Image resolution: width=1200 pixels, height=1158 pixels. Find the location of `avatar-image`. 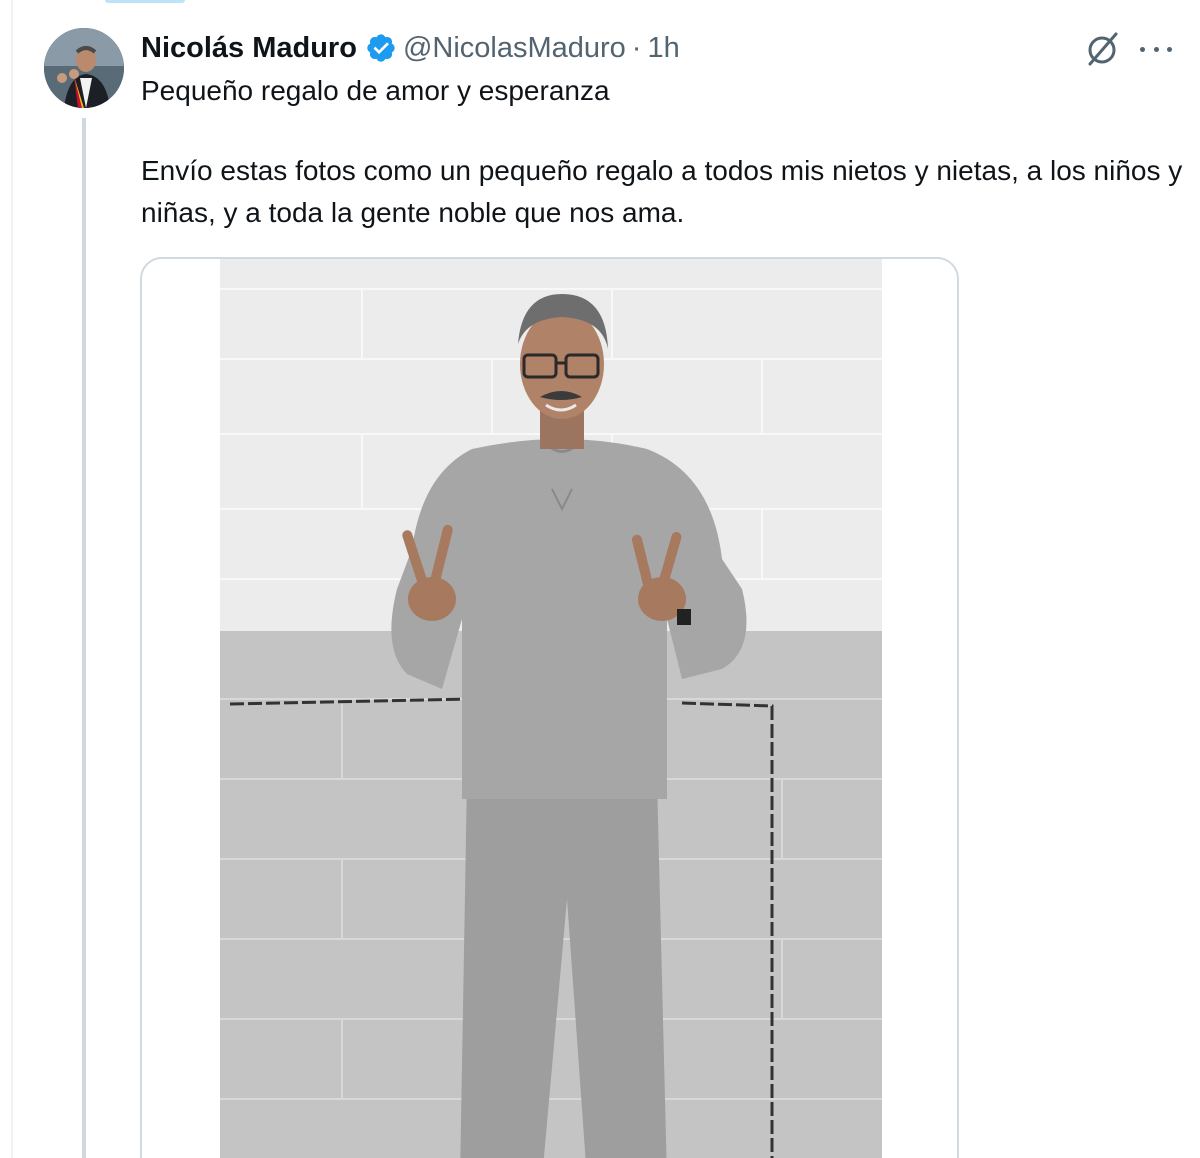

avatar-image is located at coordinates (84, 68).